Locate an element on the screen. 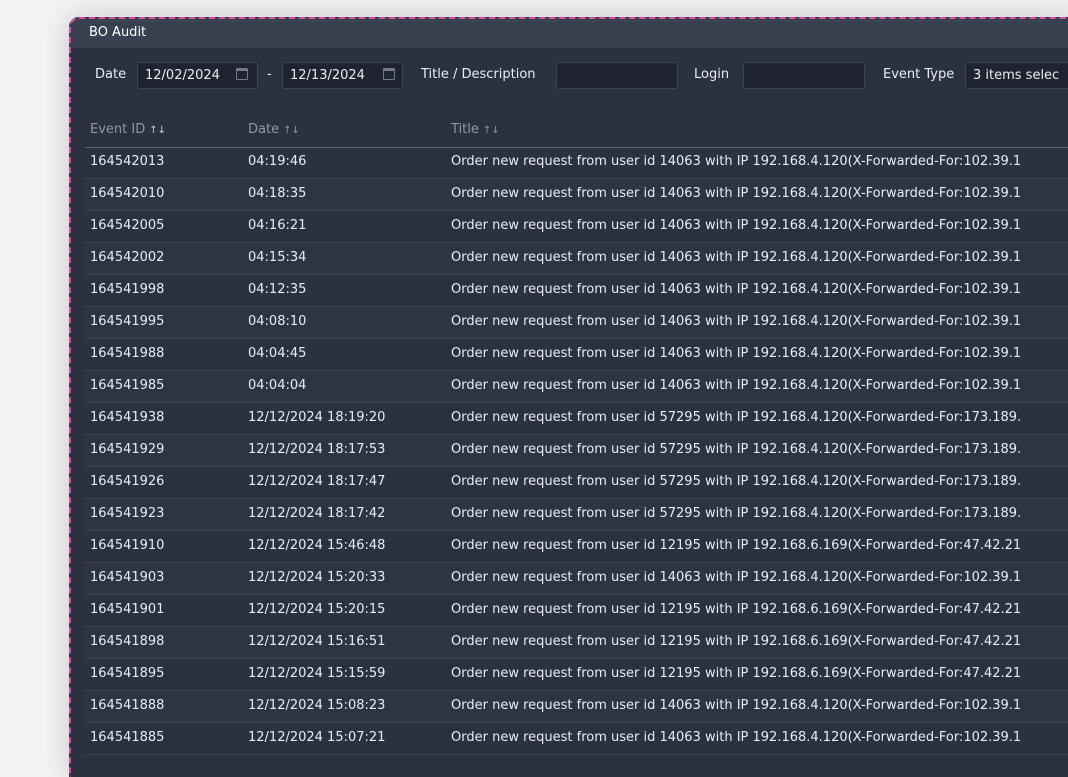 This screenshot has height=777, width=1068. date-cell: 04:12:35 is located at coordinates (277, 289).